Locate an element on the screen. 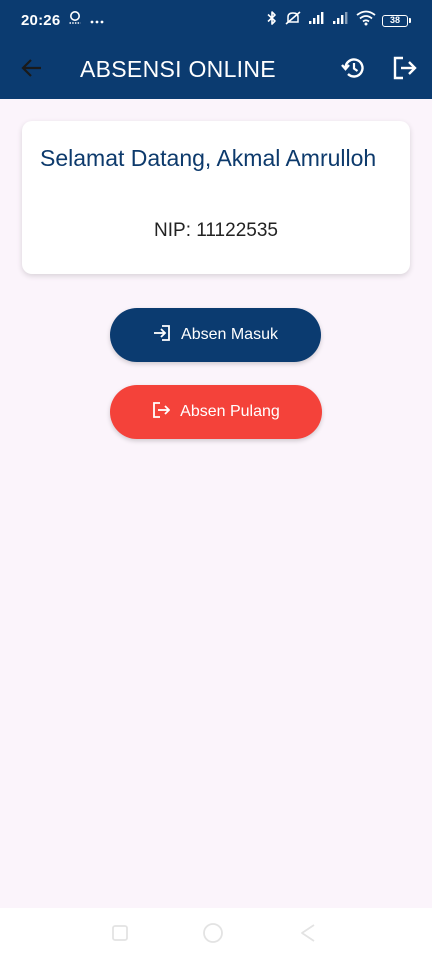  absen-pulang-label: Absen Pulang is located at coordinates (230, 411).